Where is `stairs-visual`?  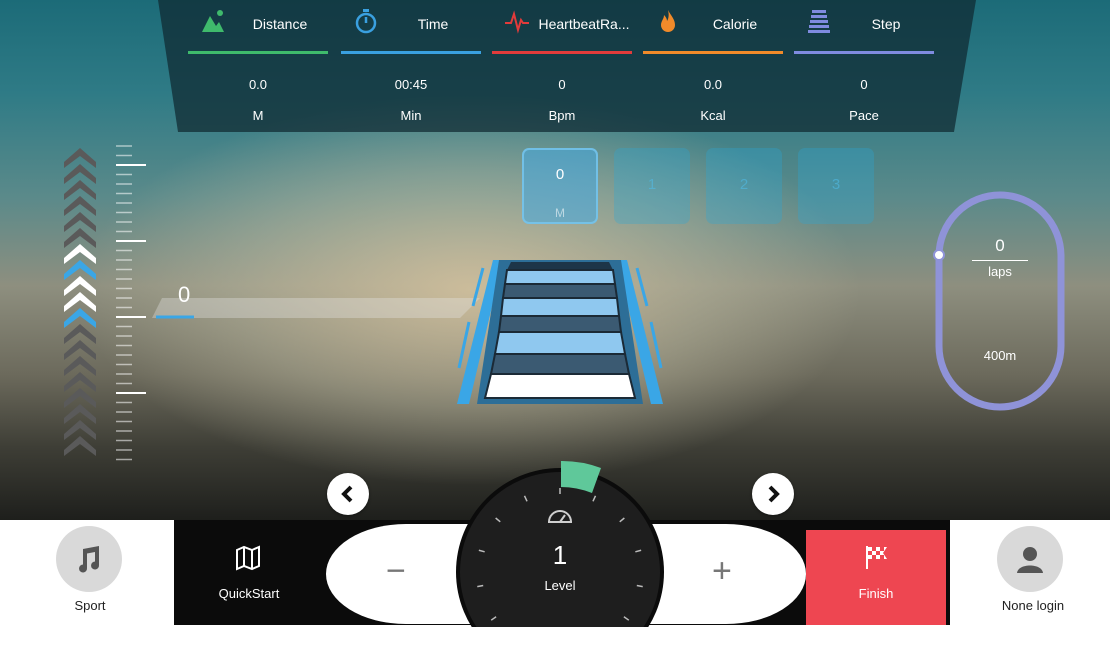 stairs-visual is located at coordinates (560, 332).